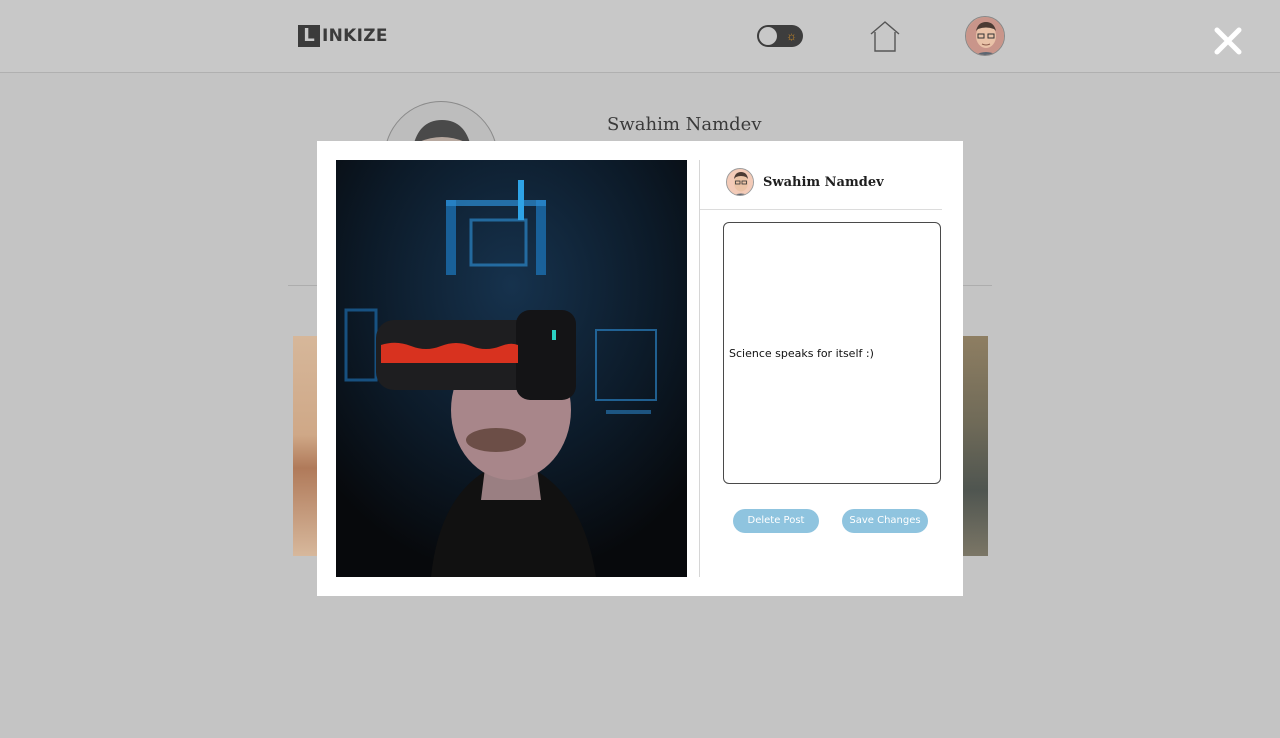 Image resolution: width=1280 pixels, height=738 pixels. Describe the element at coordinates (821, 209) in the screenshot. I see `author-divider` at that location.